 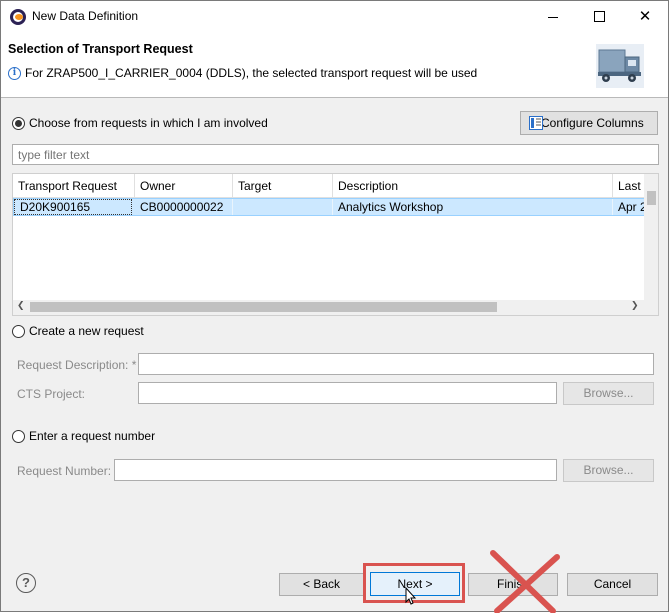 What do you see at coordinates (335, 154) in the screenshot?
I see `filter-input` at bounding box center [335, 154].